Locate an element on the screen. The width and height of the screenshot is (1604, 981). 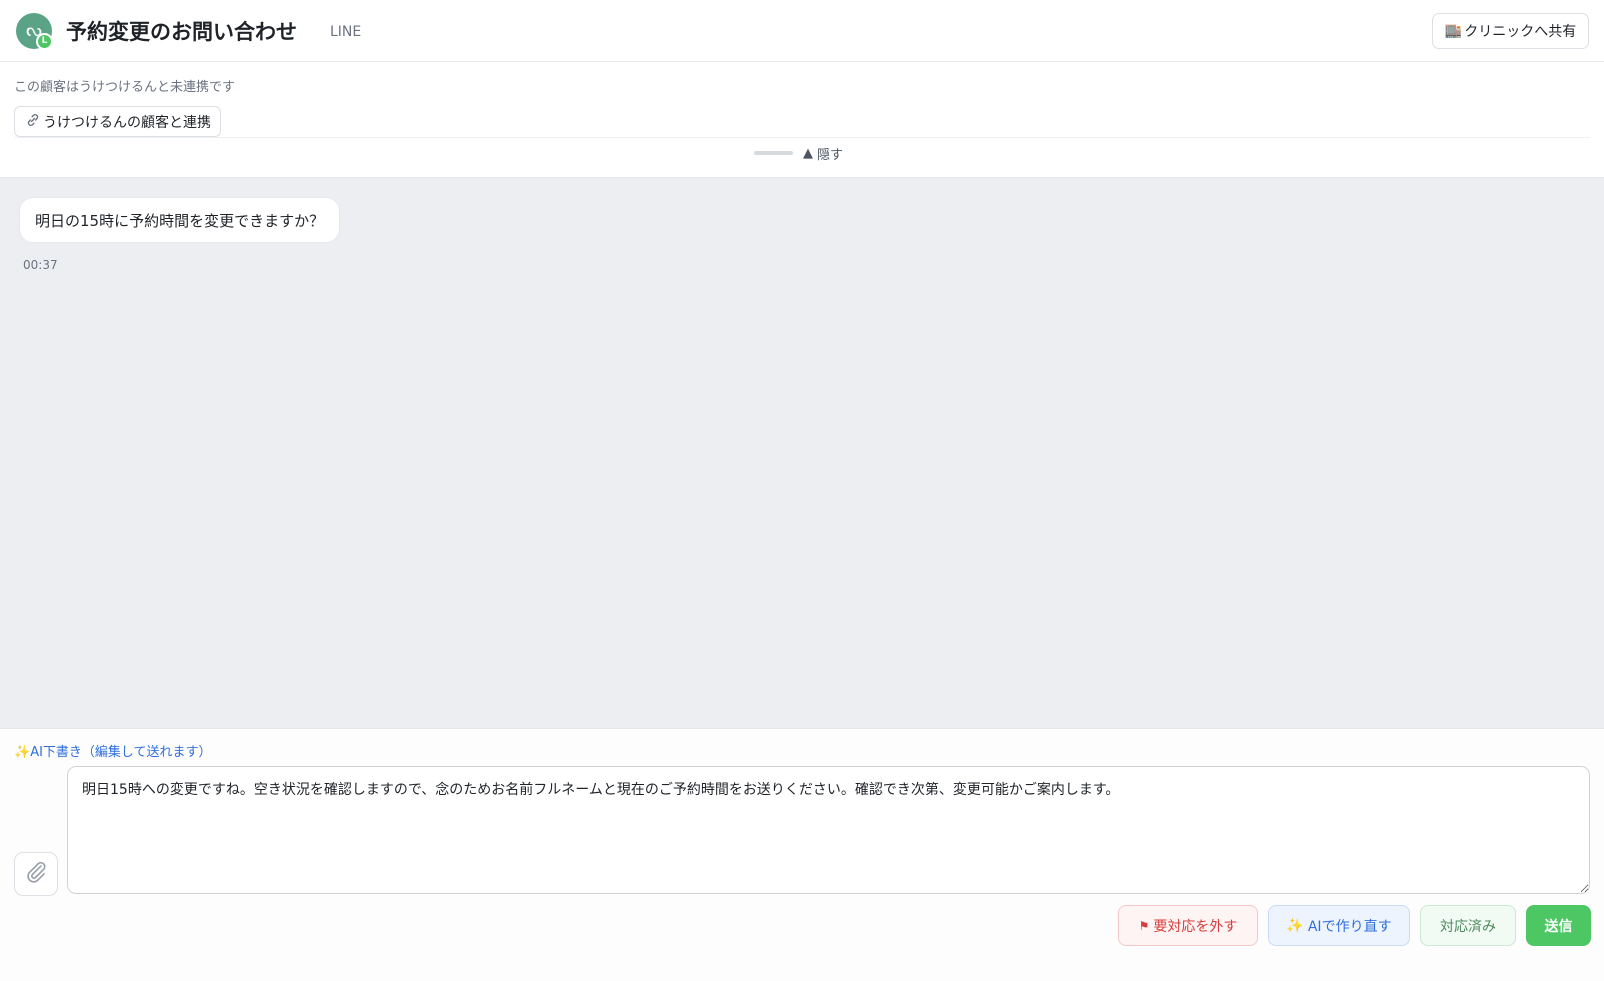
message-timestamp: 00:37 is located at coordinates (40, 265).